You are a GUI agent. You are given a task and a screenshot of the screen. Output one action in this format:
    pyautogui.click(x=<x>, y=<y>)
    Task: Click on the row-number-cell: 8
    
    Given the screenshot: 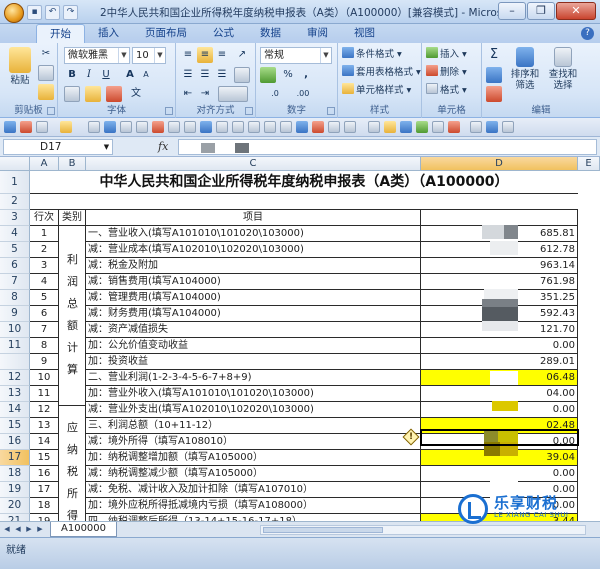 What is the action you would take?
    pyautogui.click(x=44, y=346)
    